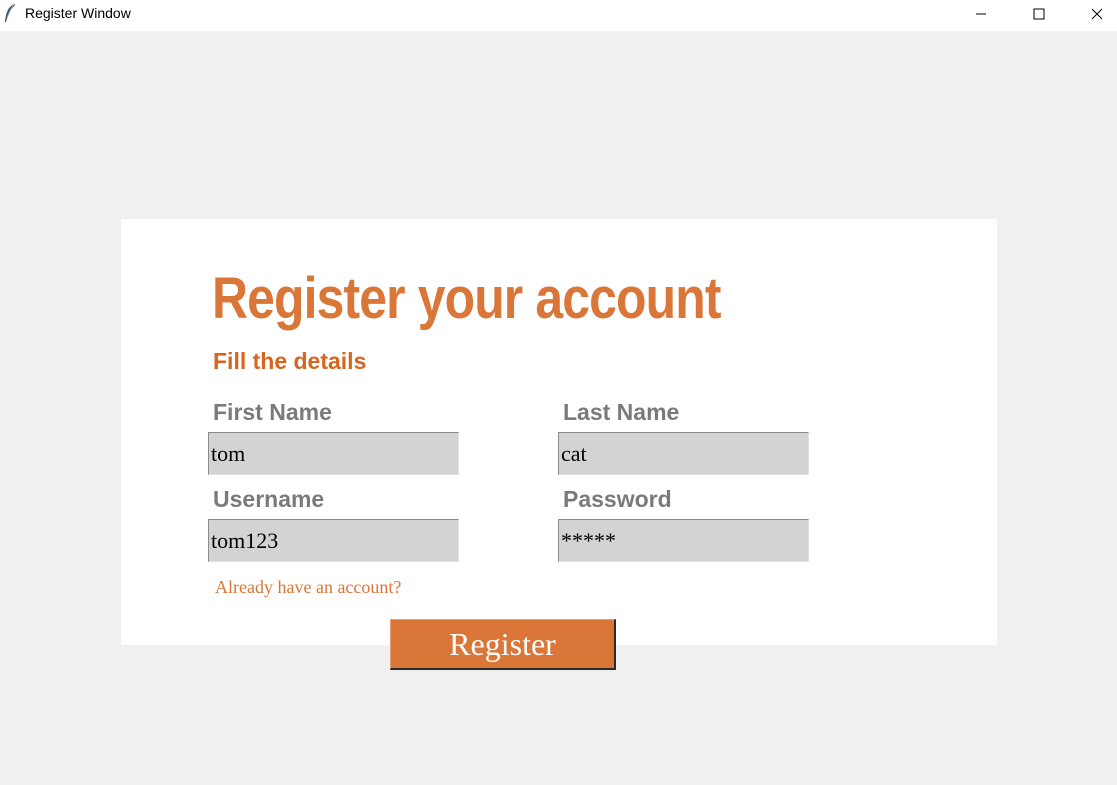 This screenshot has height=785, width=1117. What do you see at coordinates (683, 453) in the screenshot?
I see `last-name-field: cat` at bounding box center [683, 453].